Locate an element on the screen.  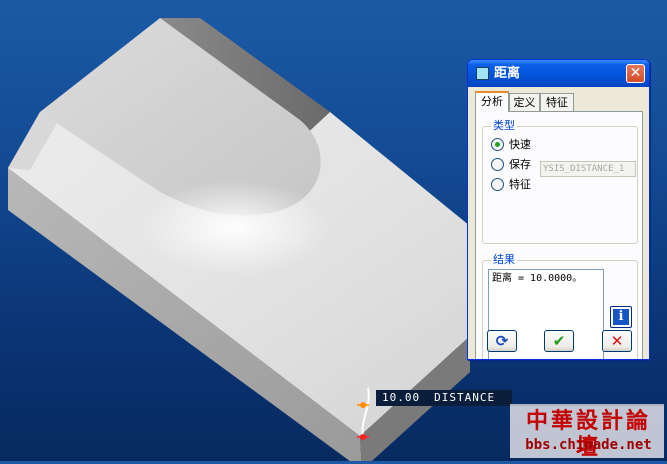
type-group: 类型 快速 保存 特征 YSIS_DISTANCE_1 is located at coordinates (560, 181).